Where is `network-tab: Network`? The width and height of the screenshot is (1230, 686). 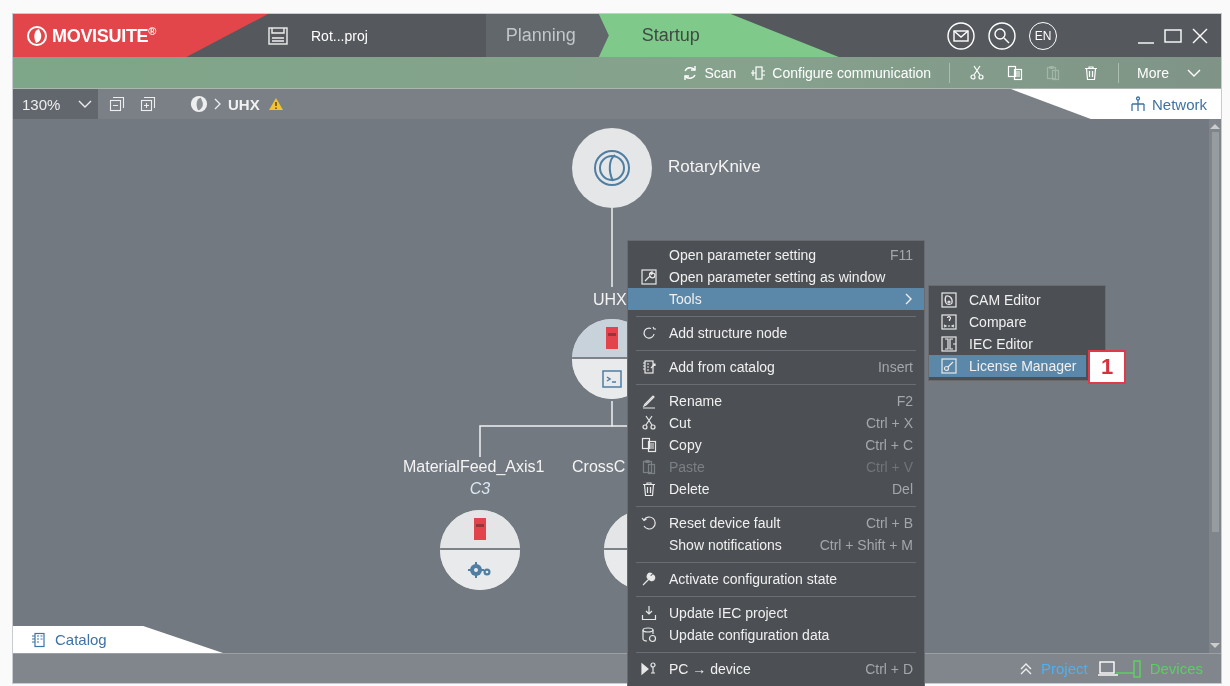
network-tab: Network is located at coordinates (1116, 104).